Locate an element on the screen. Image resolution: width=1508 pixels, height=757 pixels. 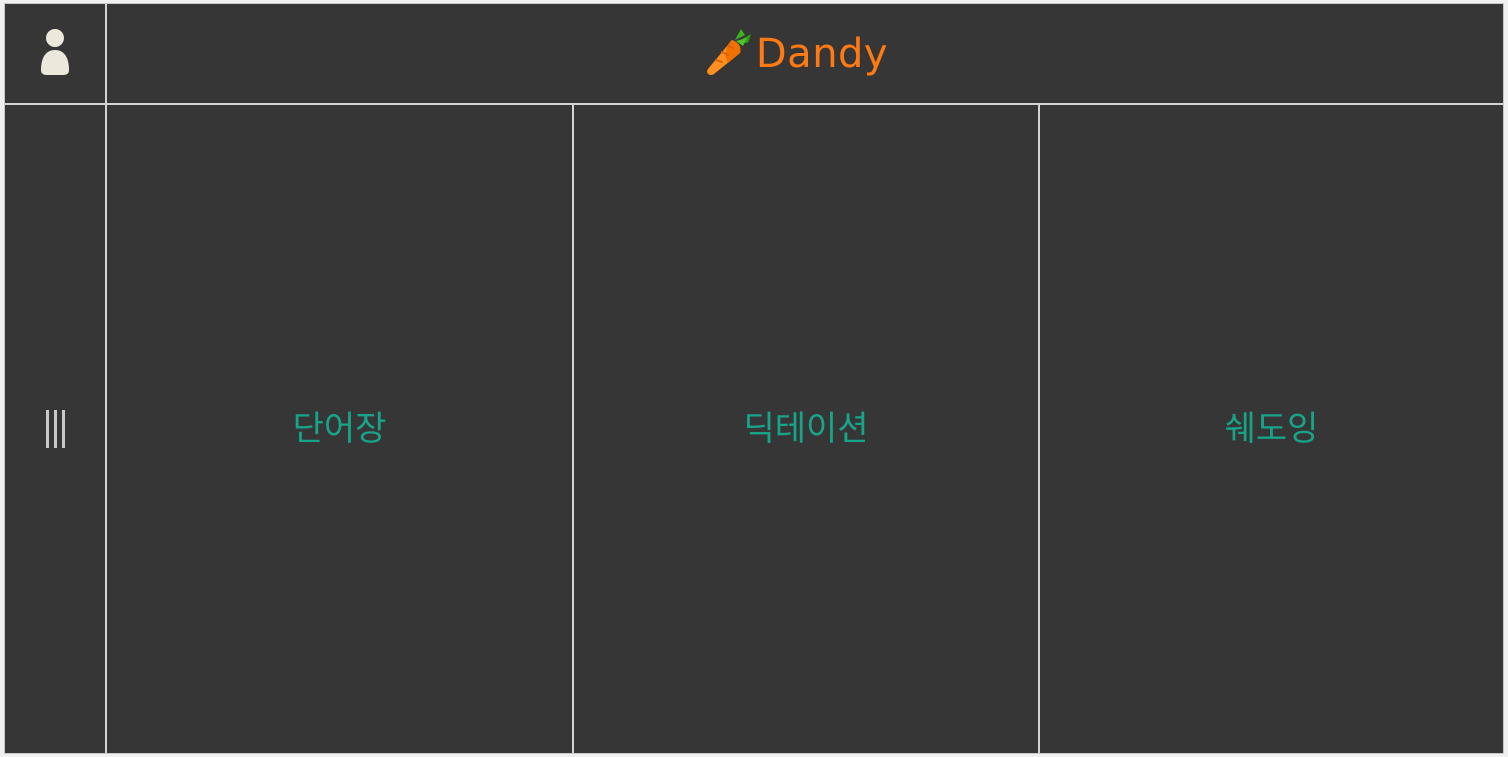
hamburger-vertical-icon is located at coordinates (55, 429).